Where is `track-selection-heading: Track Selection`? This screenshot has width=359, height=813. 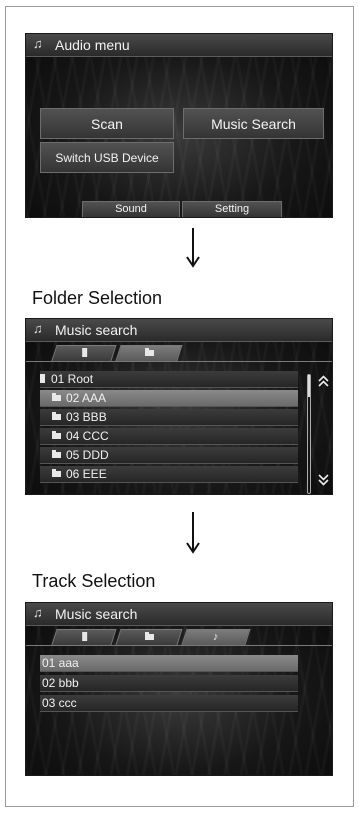
track-selection-heading: Track Selection is located at coordinates (94, 581).